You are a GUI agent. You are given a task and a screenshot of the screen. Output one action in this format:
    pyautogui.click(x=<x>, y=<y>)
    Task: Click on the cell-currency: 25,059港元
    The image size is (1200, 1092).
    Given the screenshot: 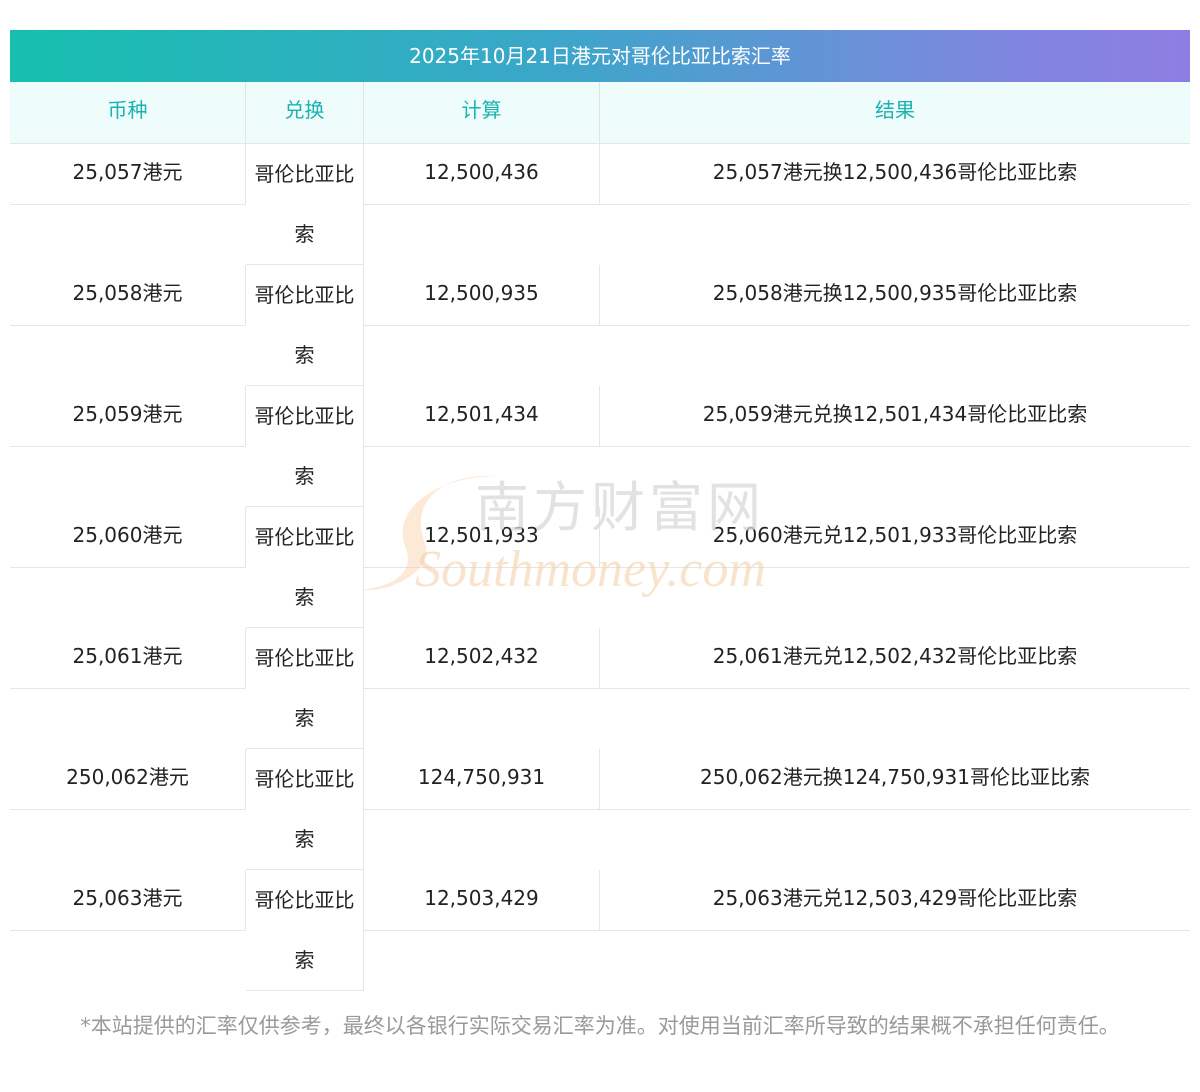 What is the action you would take?
    pyautogui.click(x=128, y=416)
    